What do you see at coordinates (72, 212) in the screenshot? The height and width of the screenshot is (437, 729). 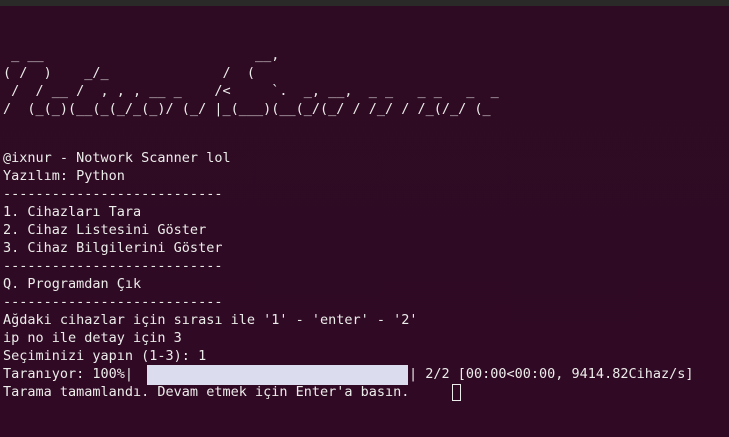 I see `menu-option-scan: 1. Cihazları Tara` at bounding box center [72, 212].